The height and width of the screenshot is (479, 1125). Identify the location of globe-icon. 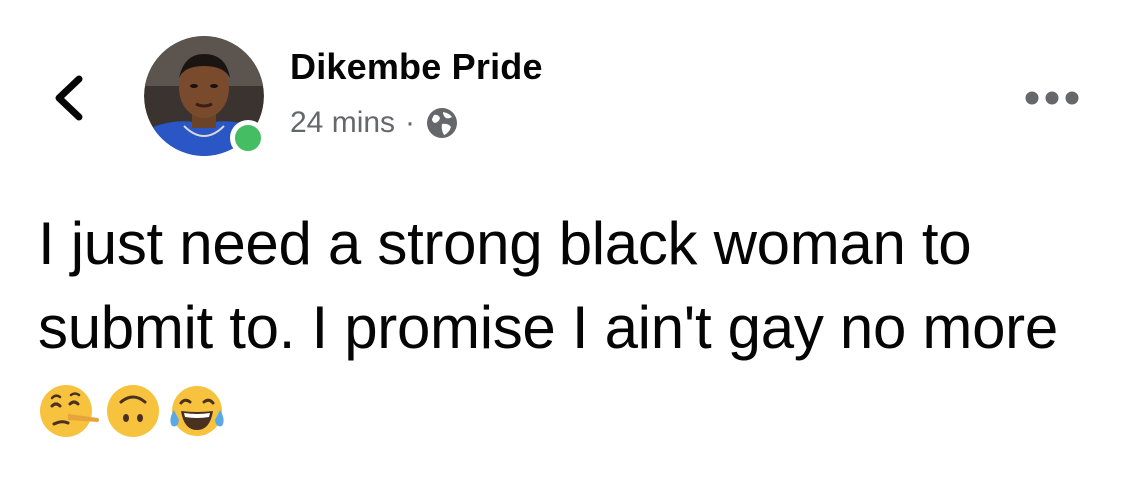
(442, 123).